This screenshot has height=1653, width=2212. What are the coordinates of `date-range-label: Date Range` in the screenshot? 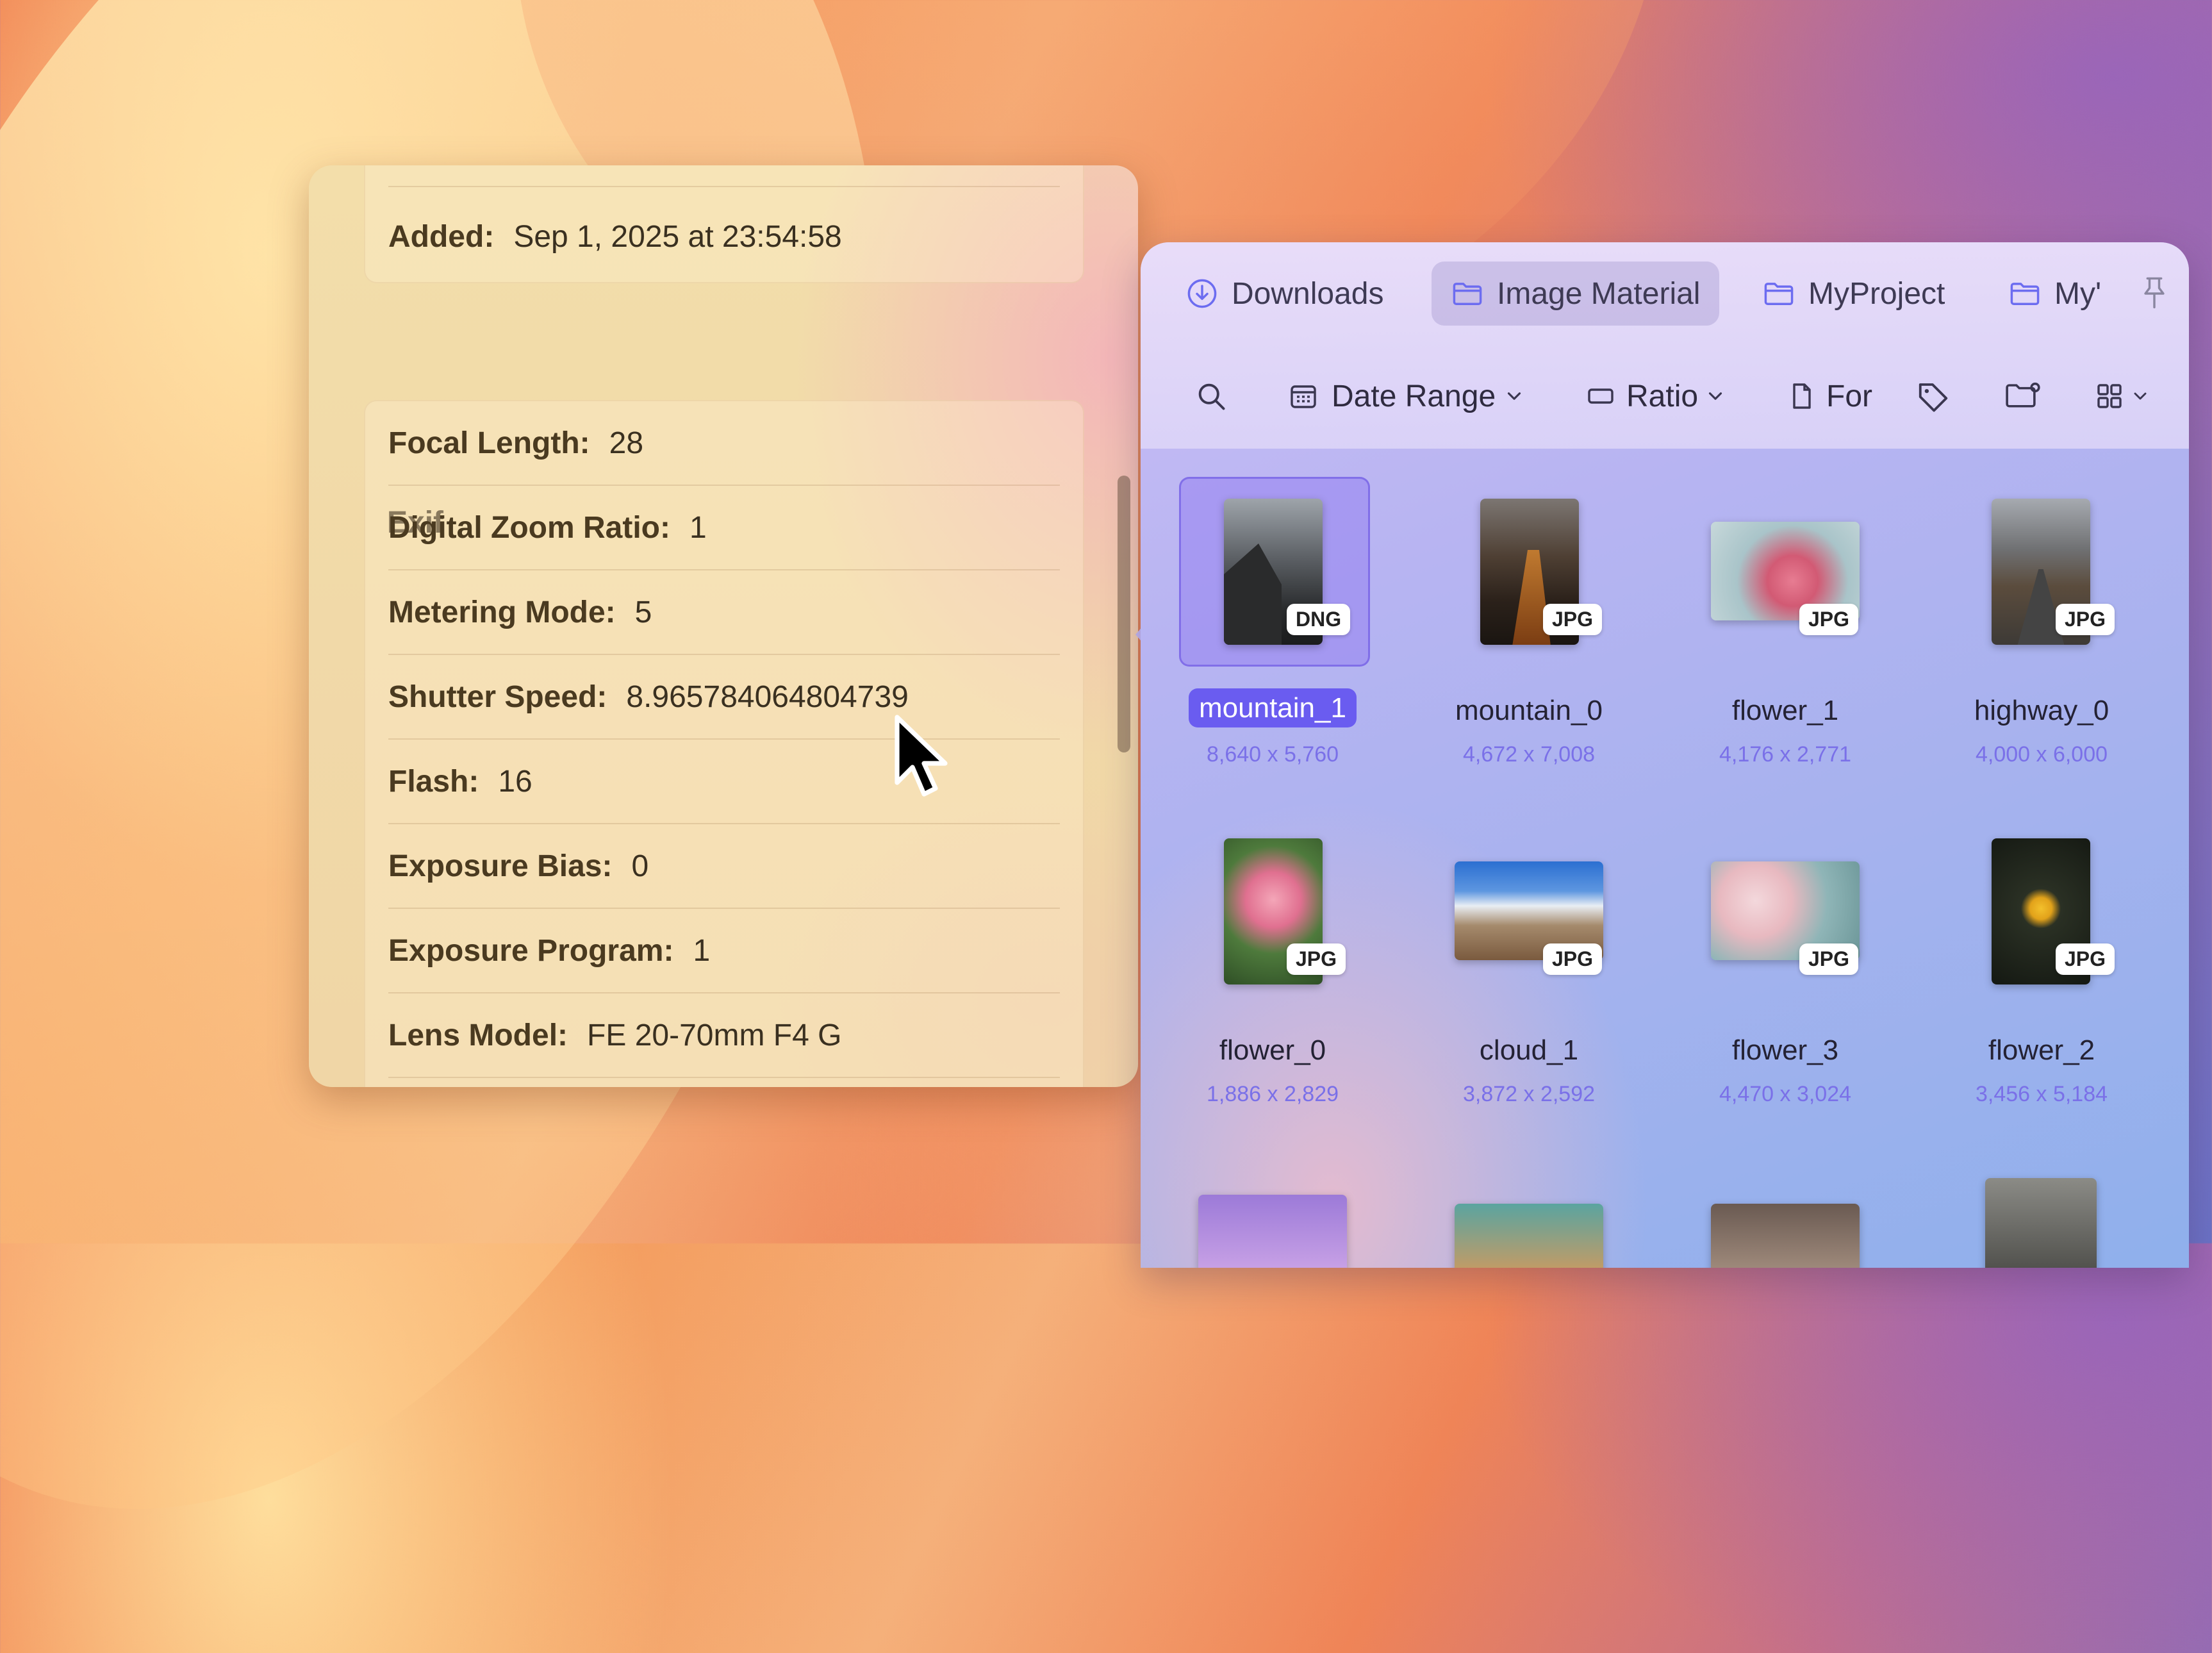 It's located at (1414, 396).